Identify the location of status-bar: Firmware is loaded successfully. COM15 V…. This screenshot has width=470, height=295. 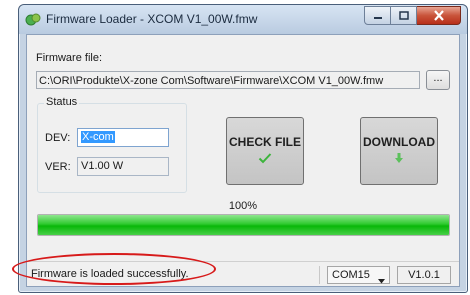
(243, 274).